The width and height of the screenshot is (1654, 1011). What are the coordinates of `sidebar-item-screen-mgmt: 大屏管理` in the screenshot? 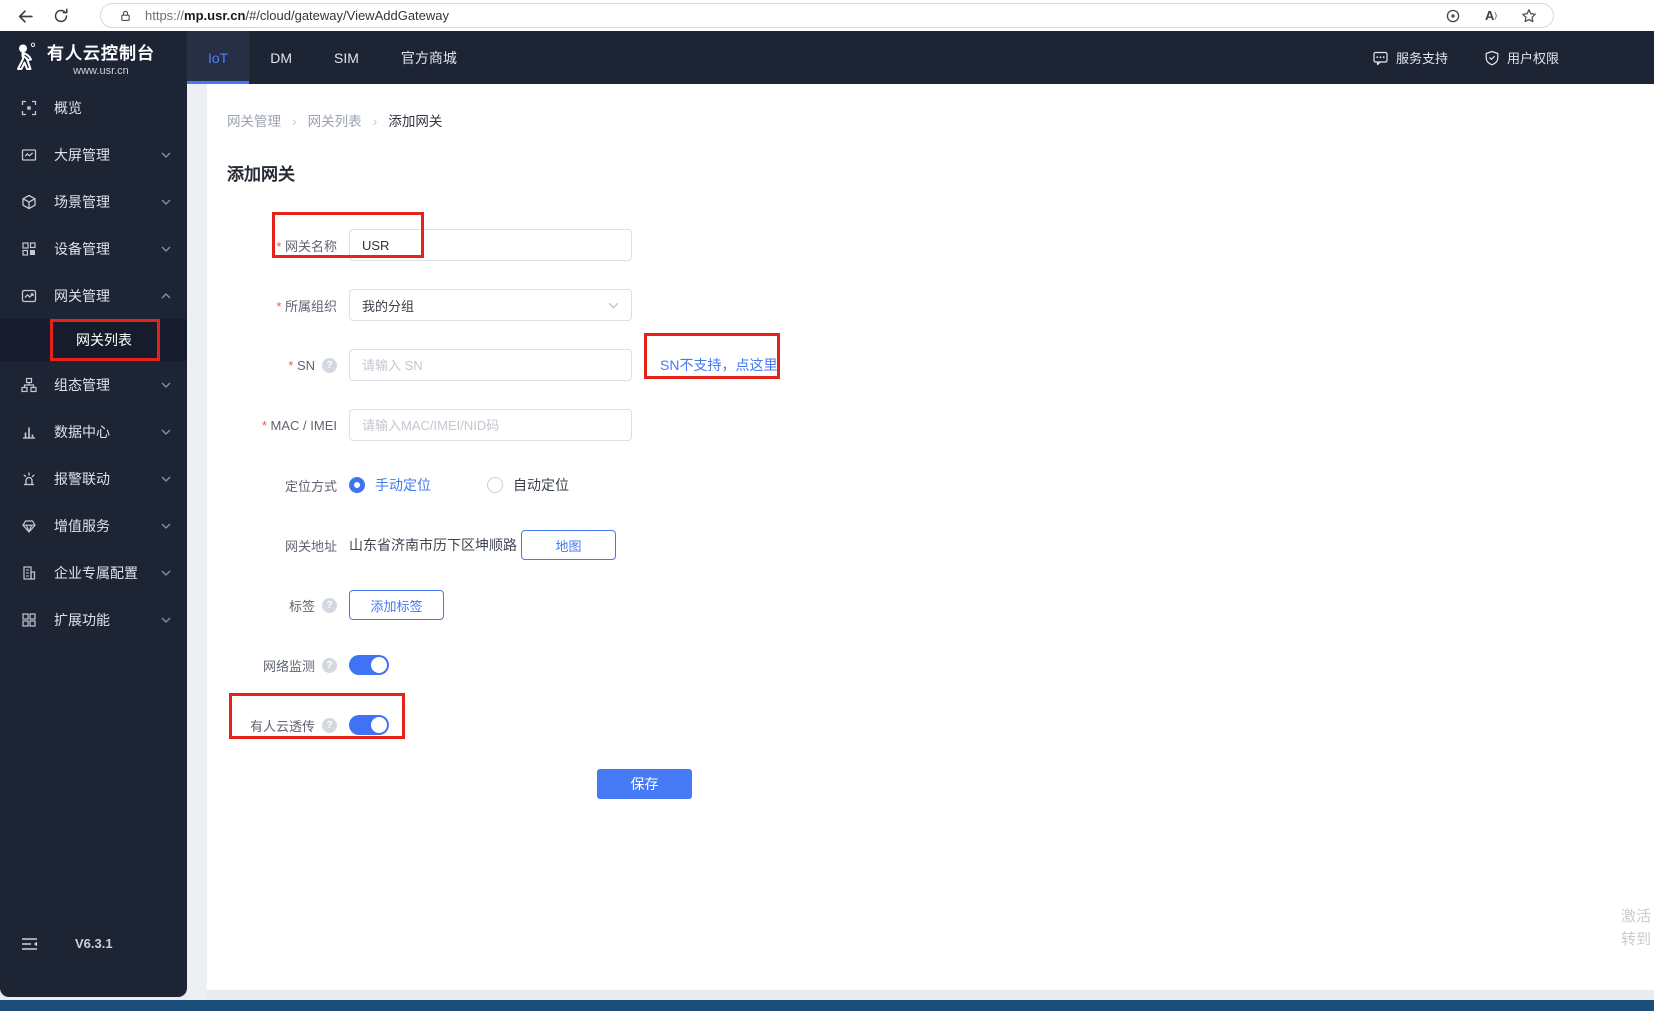 It's located at (93, 154).